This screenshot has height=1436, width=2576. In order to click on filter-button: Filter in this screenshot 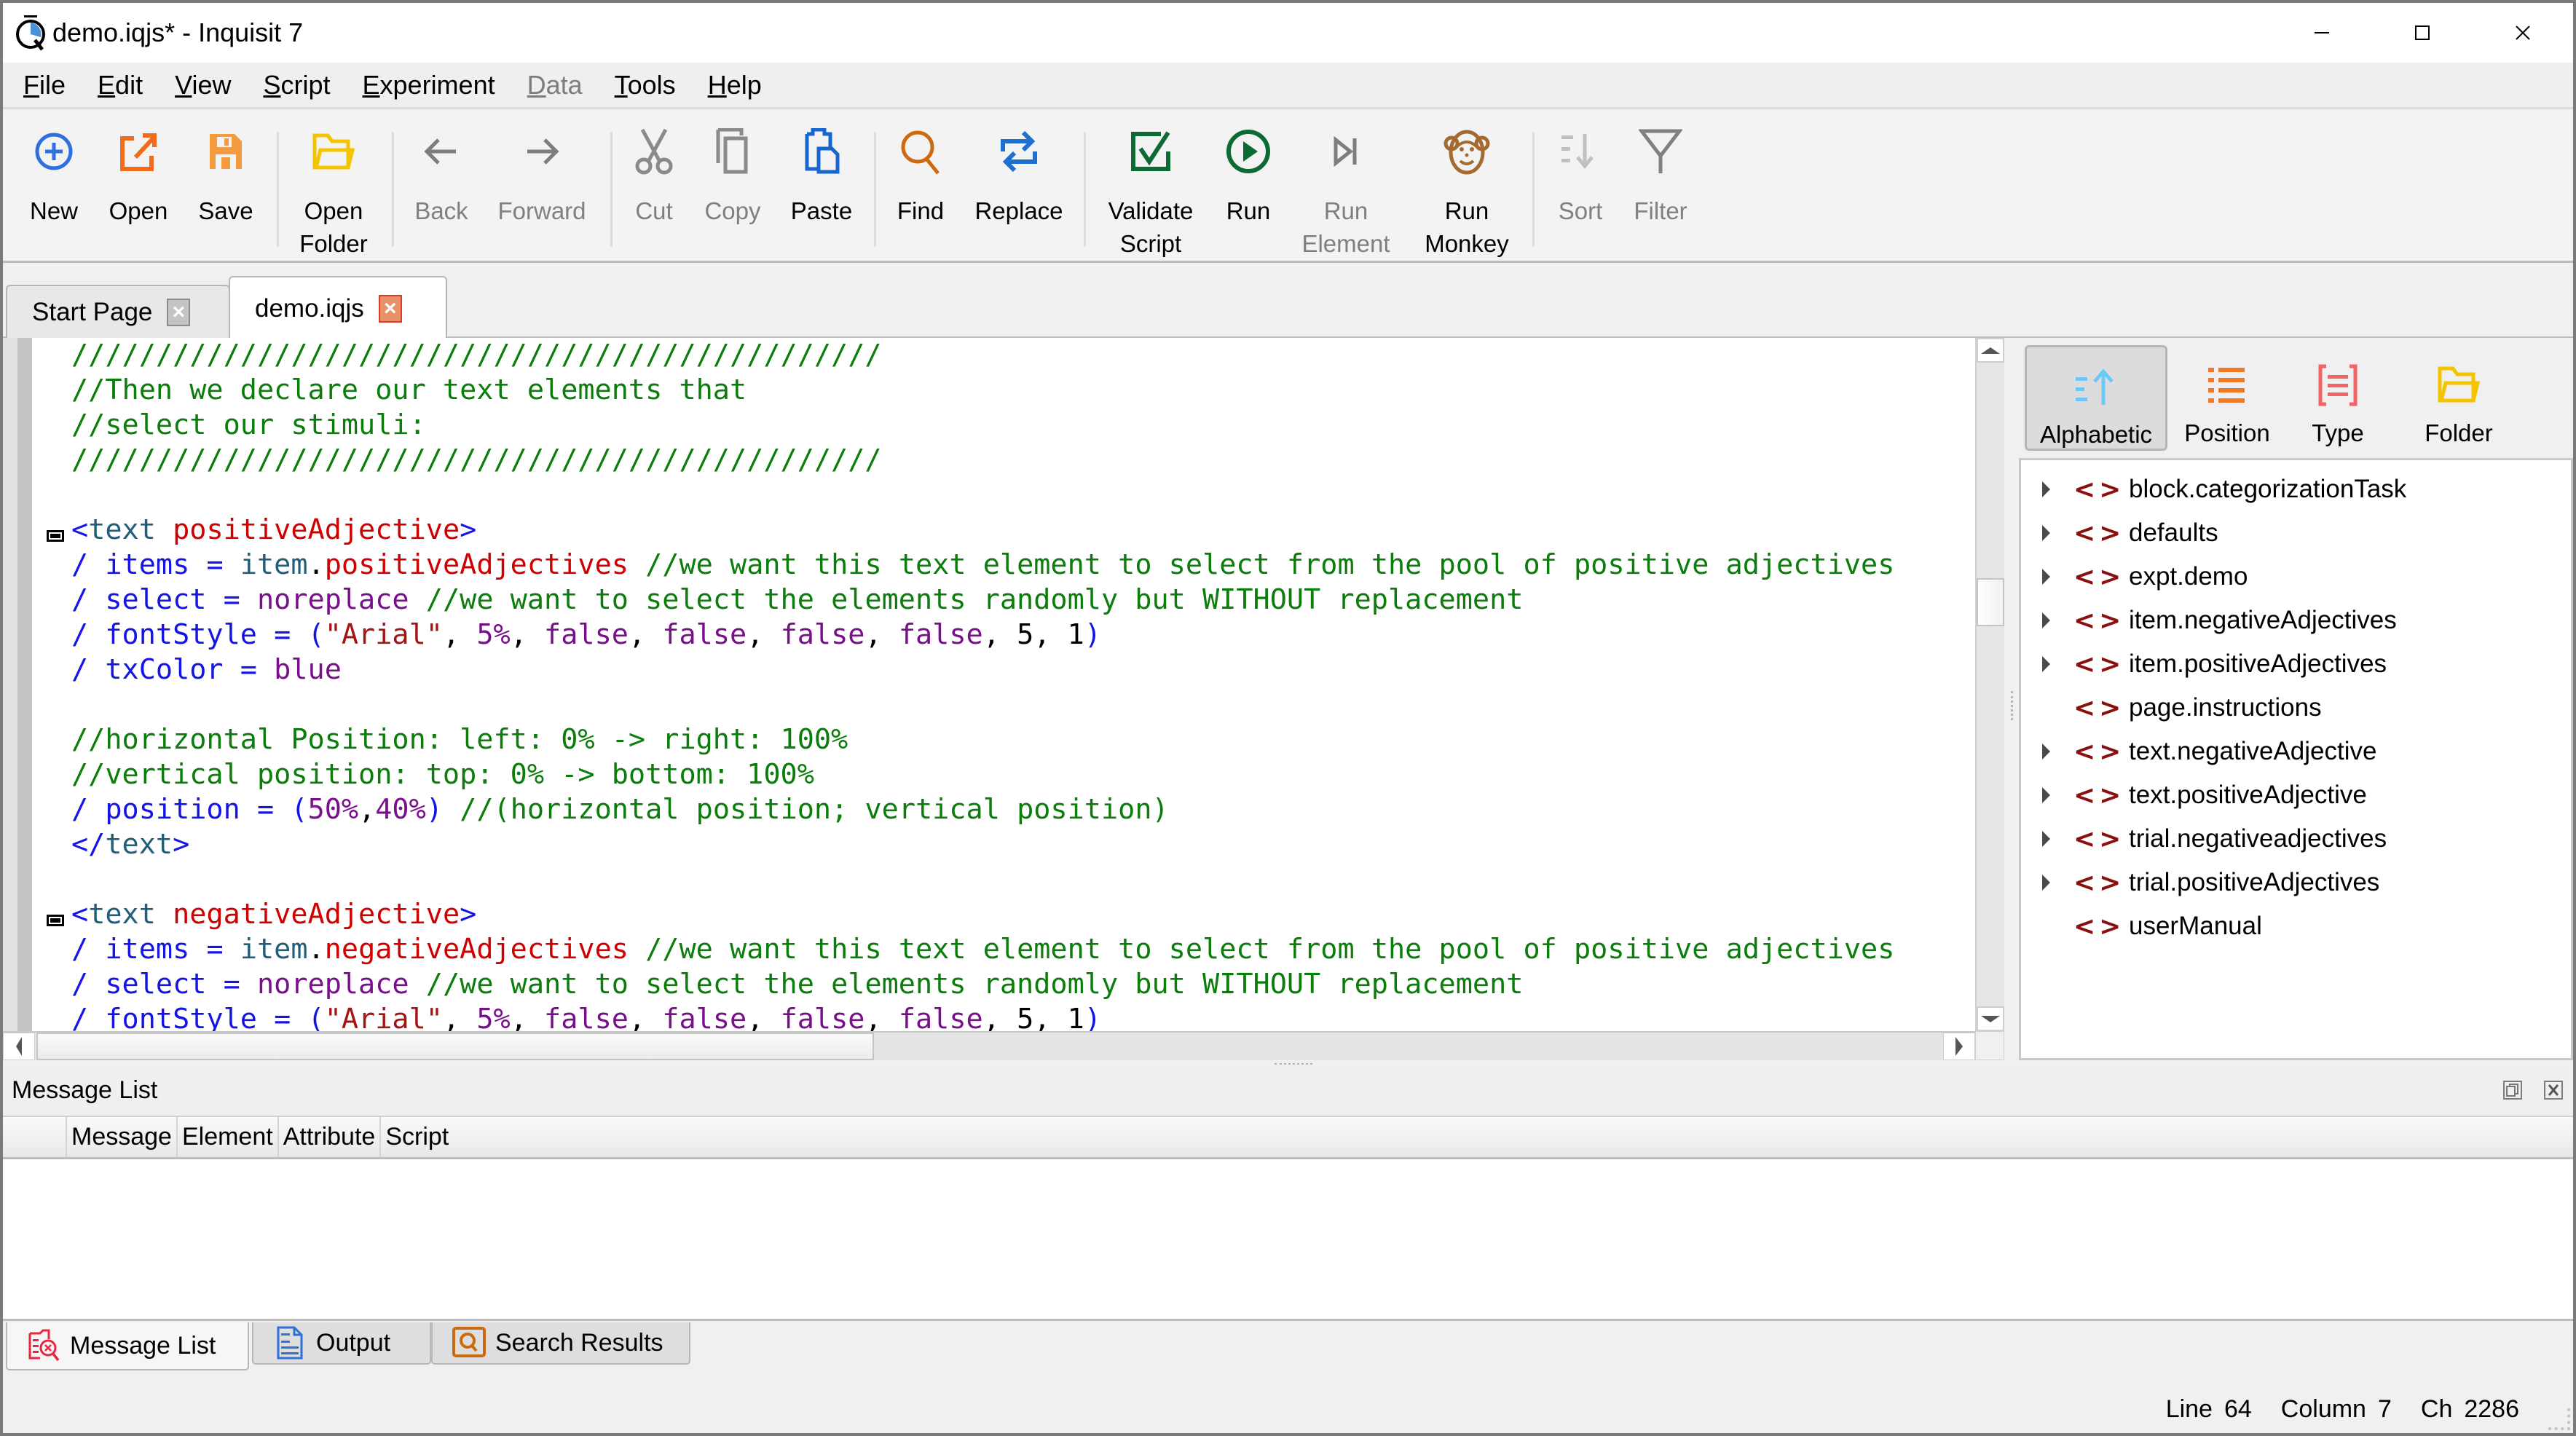, I will do `click(1661, 176)`.